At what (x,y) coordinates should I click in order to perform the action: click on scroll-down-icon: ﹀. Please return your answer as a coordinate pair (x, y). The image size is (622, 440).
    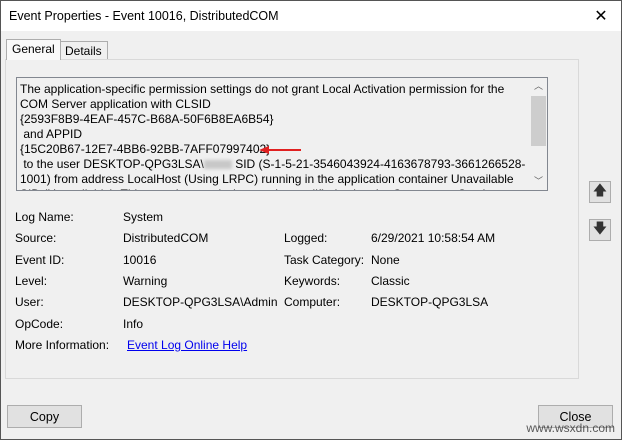
    Looking at the image, I should click on (538, 181).